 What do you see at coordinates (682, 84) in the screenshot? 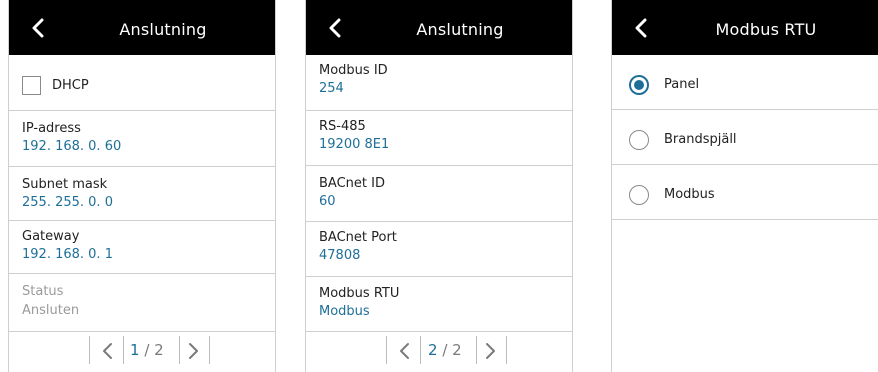
I see `option-label: Panel` at bounding box center [682, 84].